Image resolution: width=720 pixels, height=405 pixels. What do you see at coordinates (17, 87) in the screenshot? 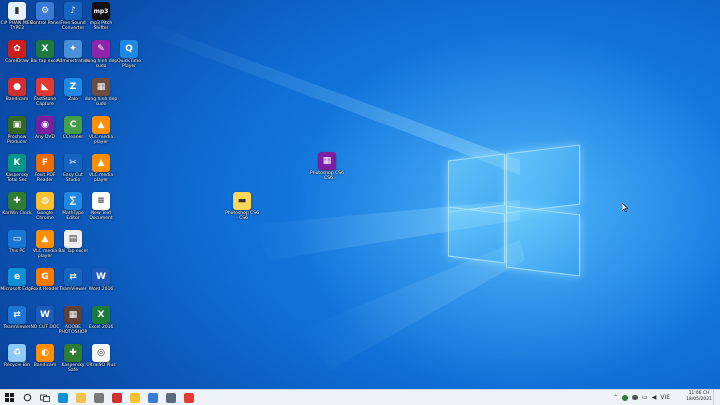
I see `bandicam-icon: ●` at bounding box center [17, 87].